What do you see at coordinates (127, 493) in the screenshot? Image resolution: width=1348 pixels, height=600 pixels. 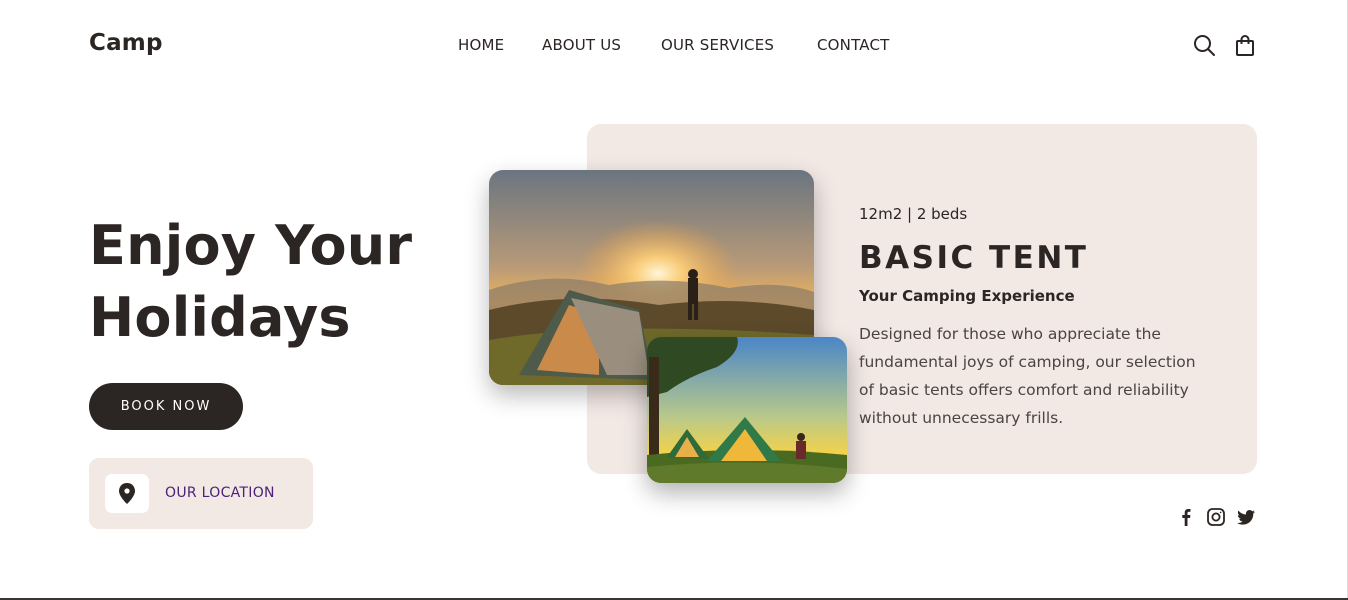 I see `map-pin-icon` at bounding box center [127, 493].